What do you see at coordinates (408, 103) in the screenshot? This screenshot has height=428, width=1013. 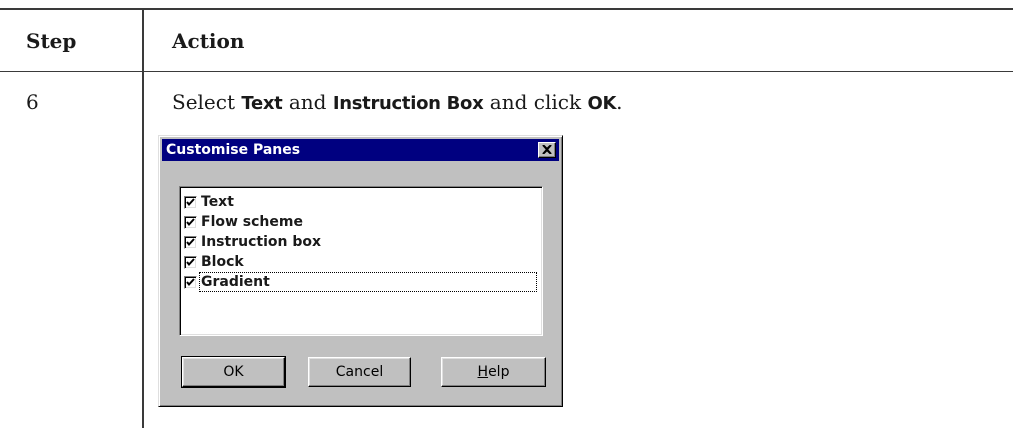 I see `instruction-keyword-instruction-box: Instruction Box` at bounding box center [408, 103].